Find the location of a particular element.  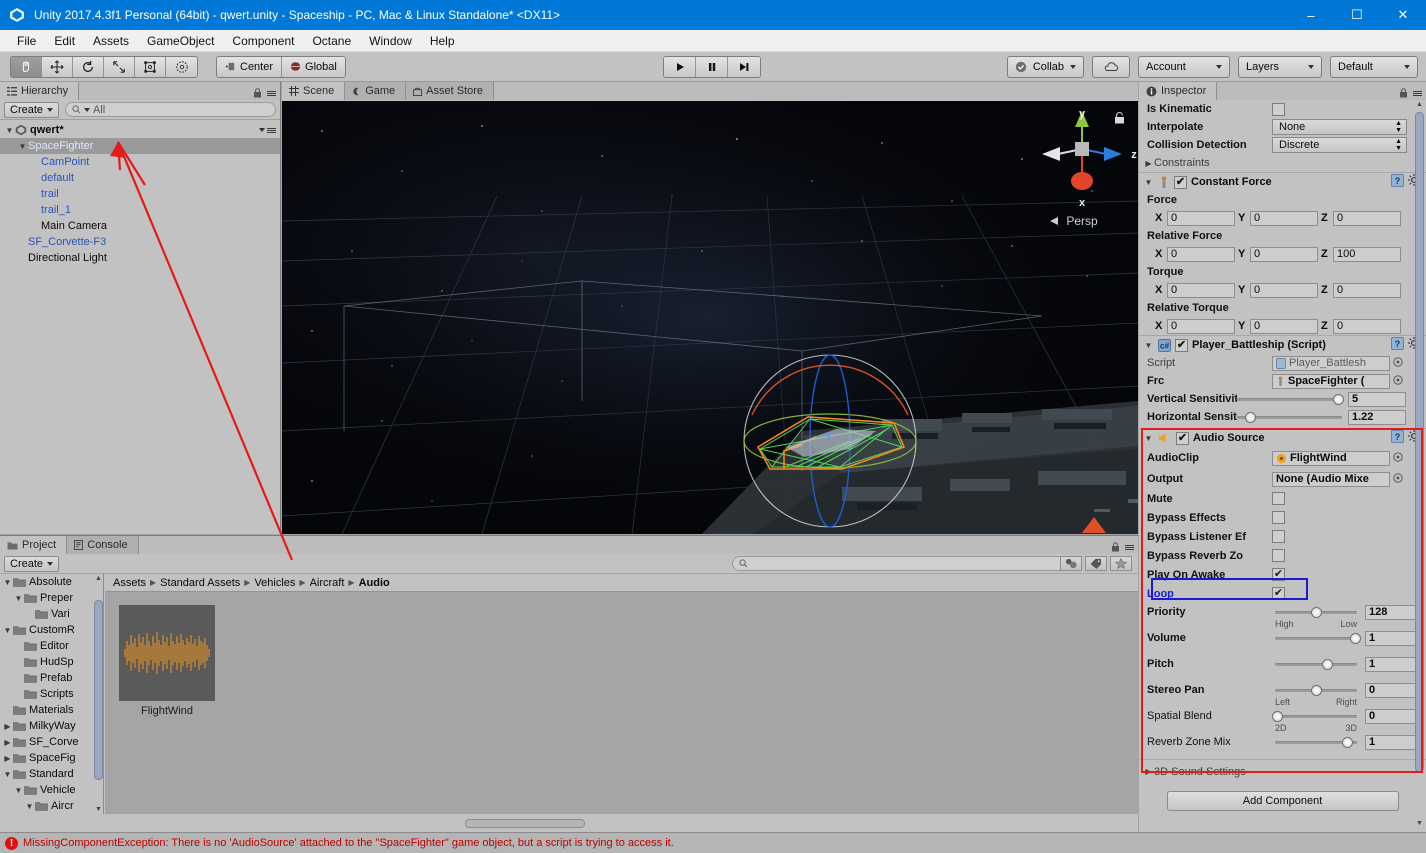

project-folder-materials: Materials is located at coordinates (51, 710).